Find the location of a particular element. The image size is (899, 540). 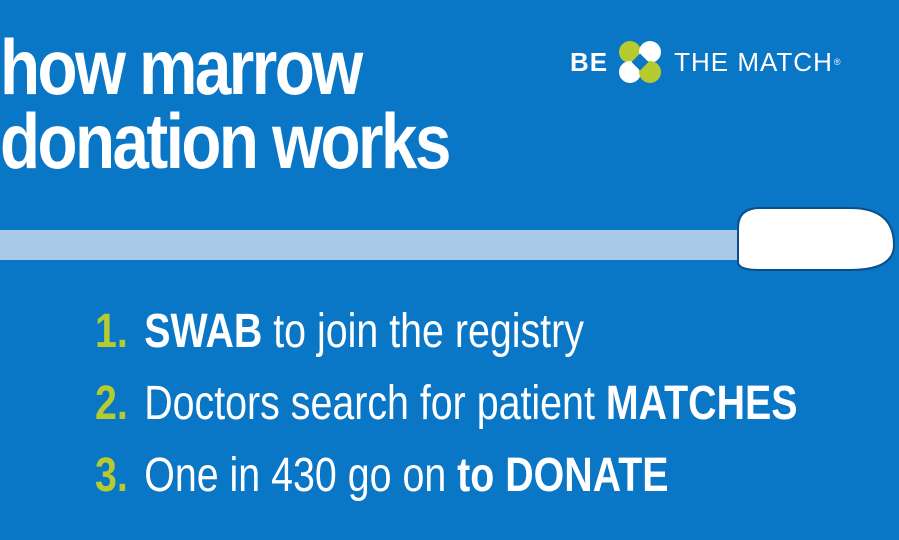

cotton-swab-icon is located at coordinates (448, 239).